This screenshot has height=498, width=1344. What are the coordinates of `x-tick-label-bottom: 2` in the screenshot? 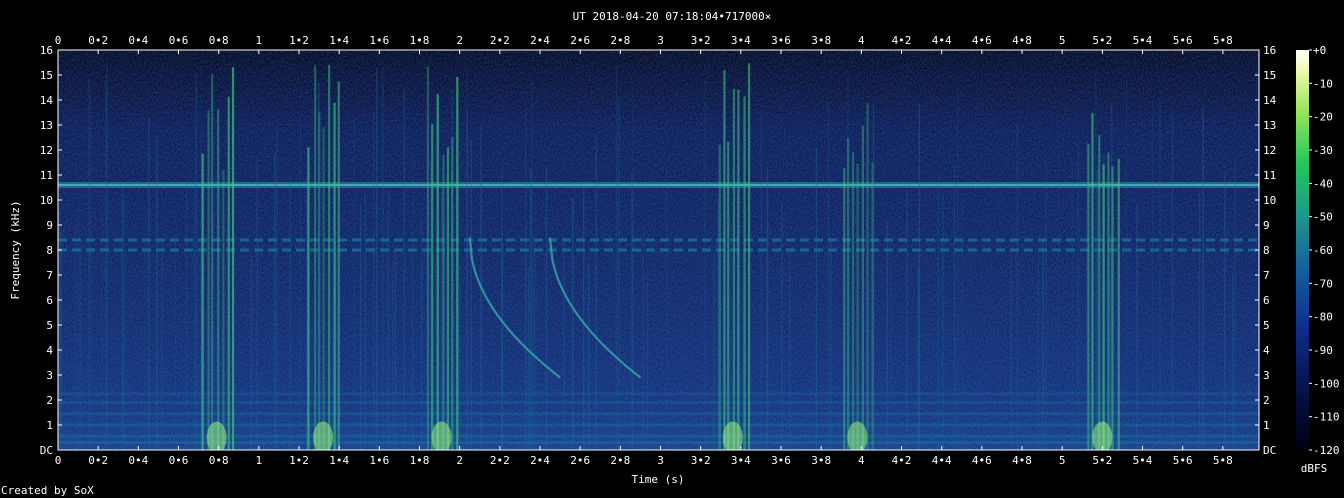 It's located at (459, 460).